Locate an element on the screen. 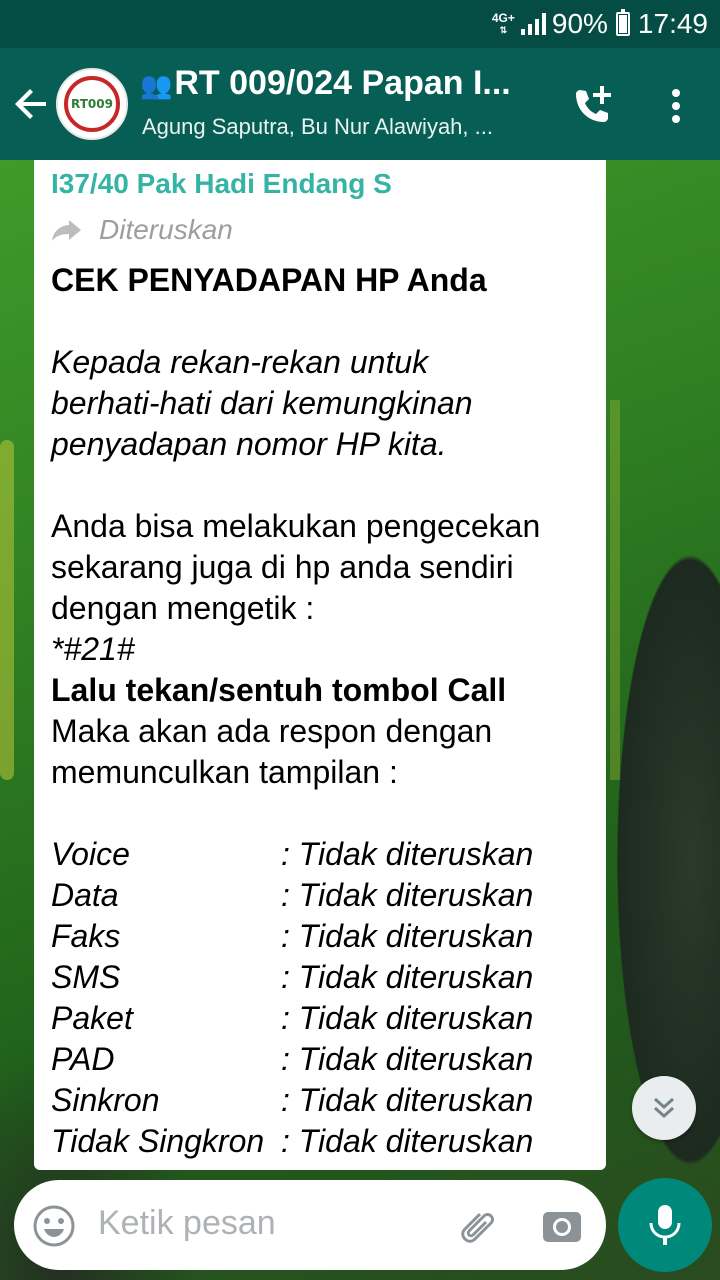  battery-percent: 90% is located at coordinates (579, 23).